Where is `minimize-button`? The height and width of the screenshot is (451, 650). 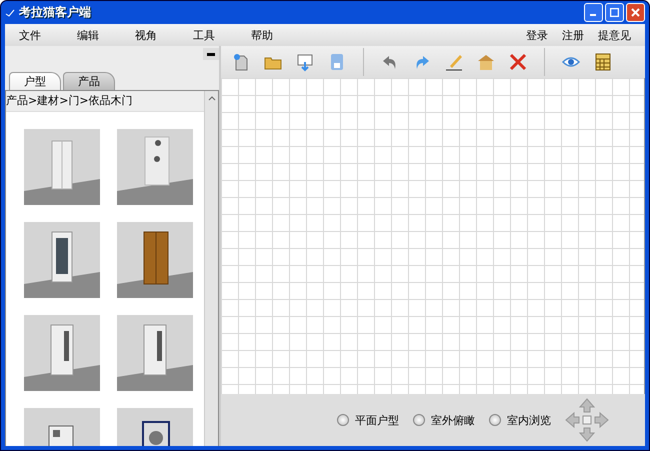 minimize-button is located at coordinates (593, 12).